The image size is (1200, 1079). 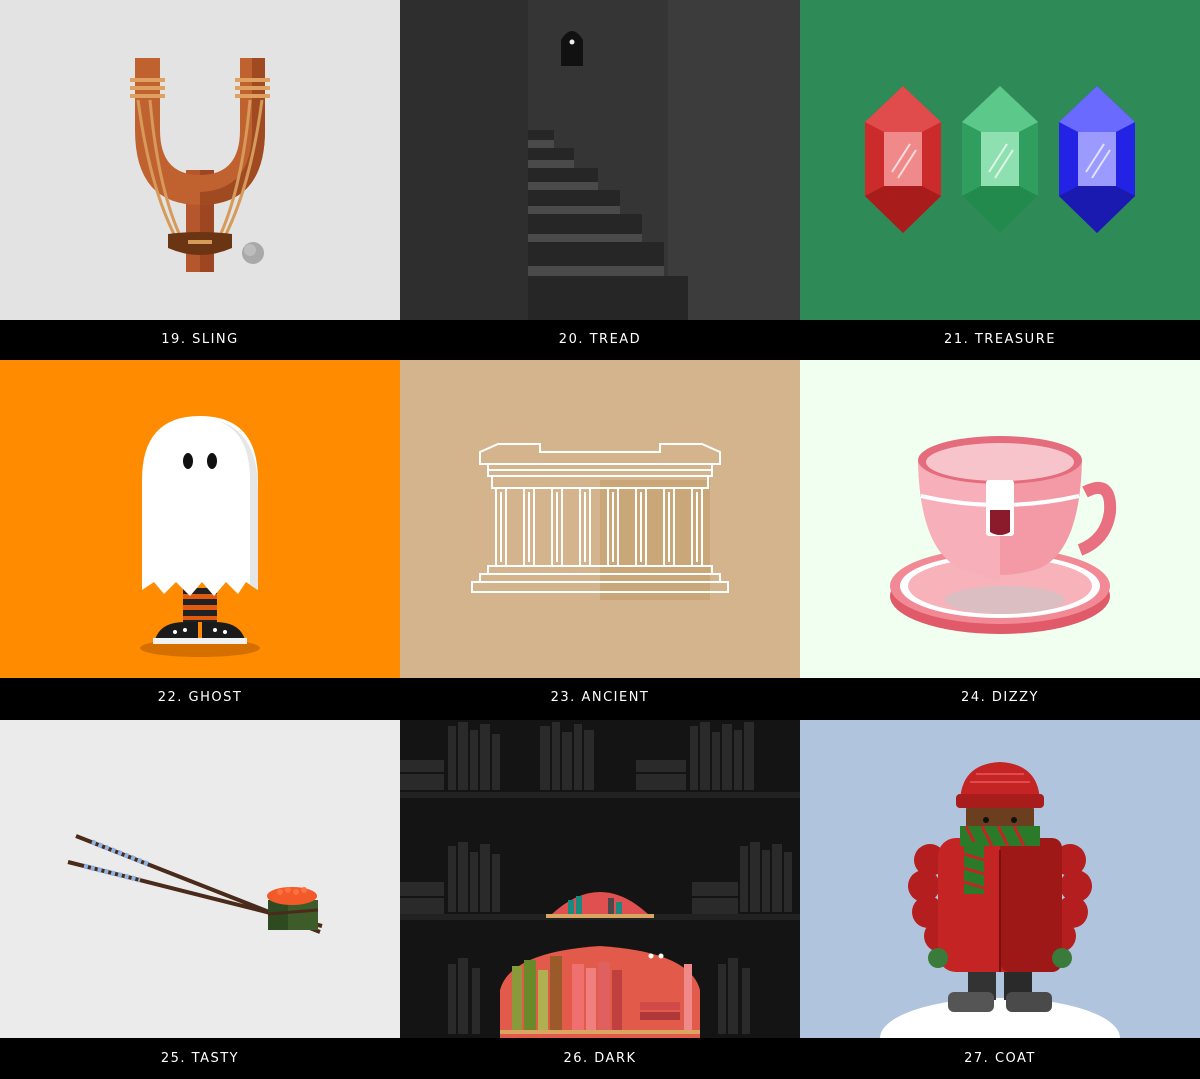 What do you see at coordinates (1000, 1058) in the screenshot?
I see `tile-label: 27. COAT` at bounding box center [1000, 1058].